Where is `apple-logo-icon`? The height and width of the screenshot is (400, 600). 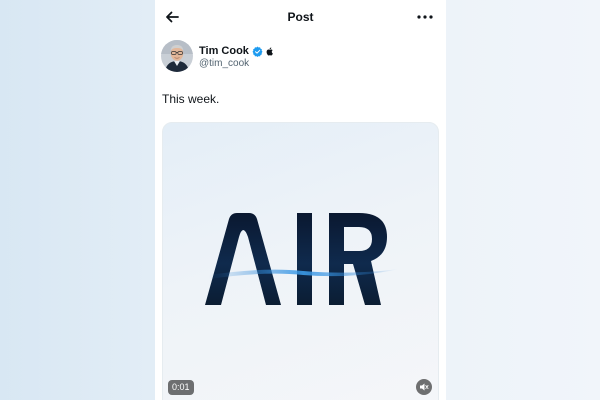
apple-logo-icon is located at coordinates (269, 51).